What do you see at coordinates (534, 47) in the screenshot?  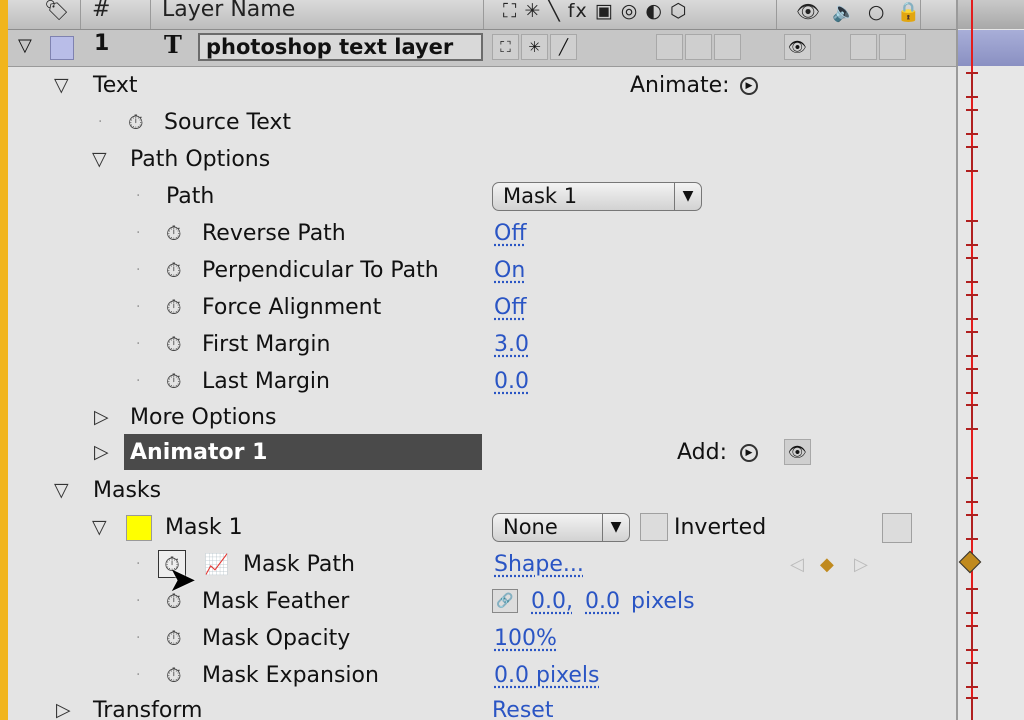 I see `collapse-switch: ✳` at bounding box center [534, 47].